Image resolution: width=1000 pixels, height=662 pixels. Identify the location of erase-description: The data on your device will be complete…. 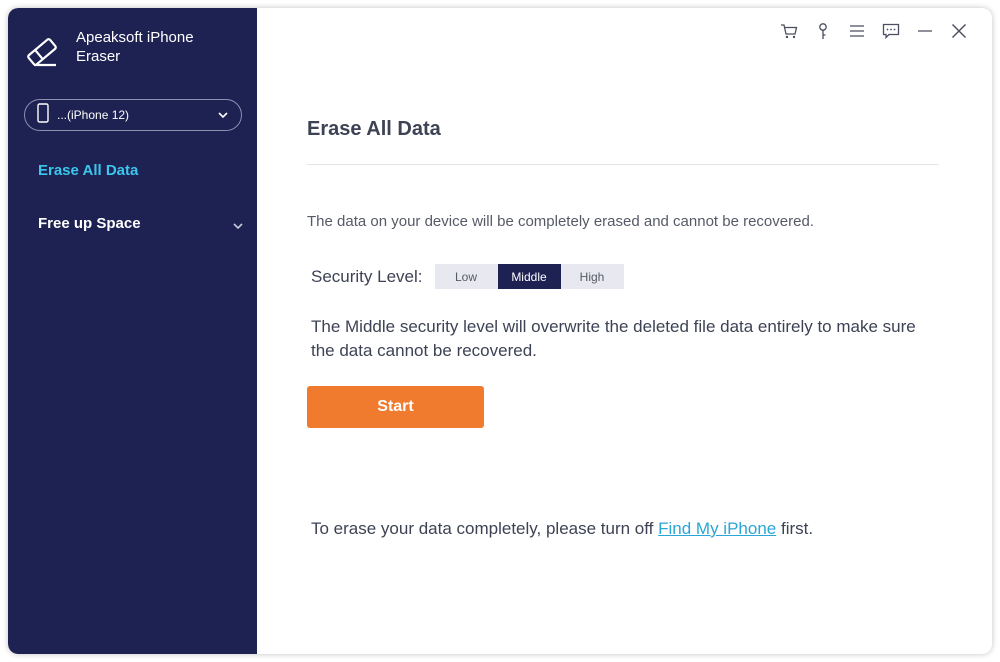
(560, 221).